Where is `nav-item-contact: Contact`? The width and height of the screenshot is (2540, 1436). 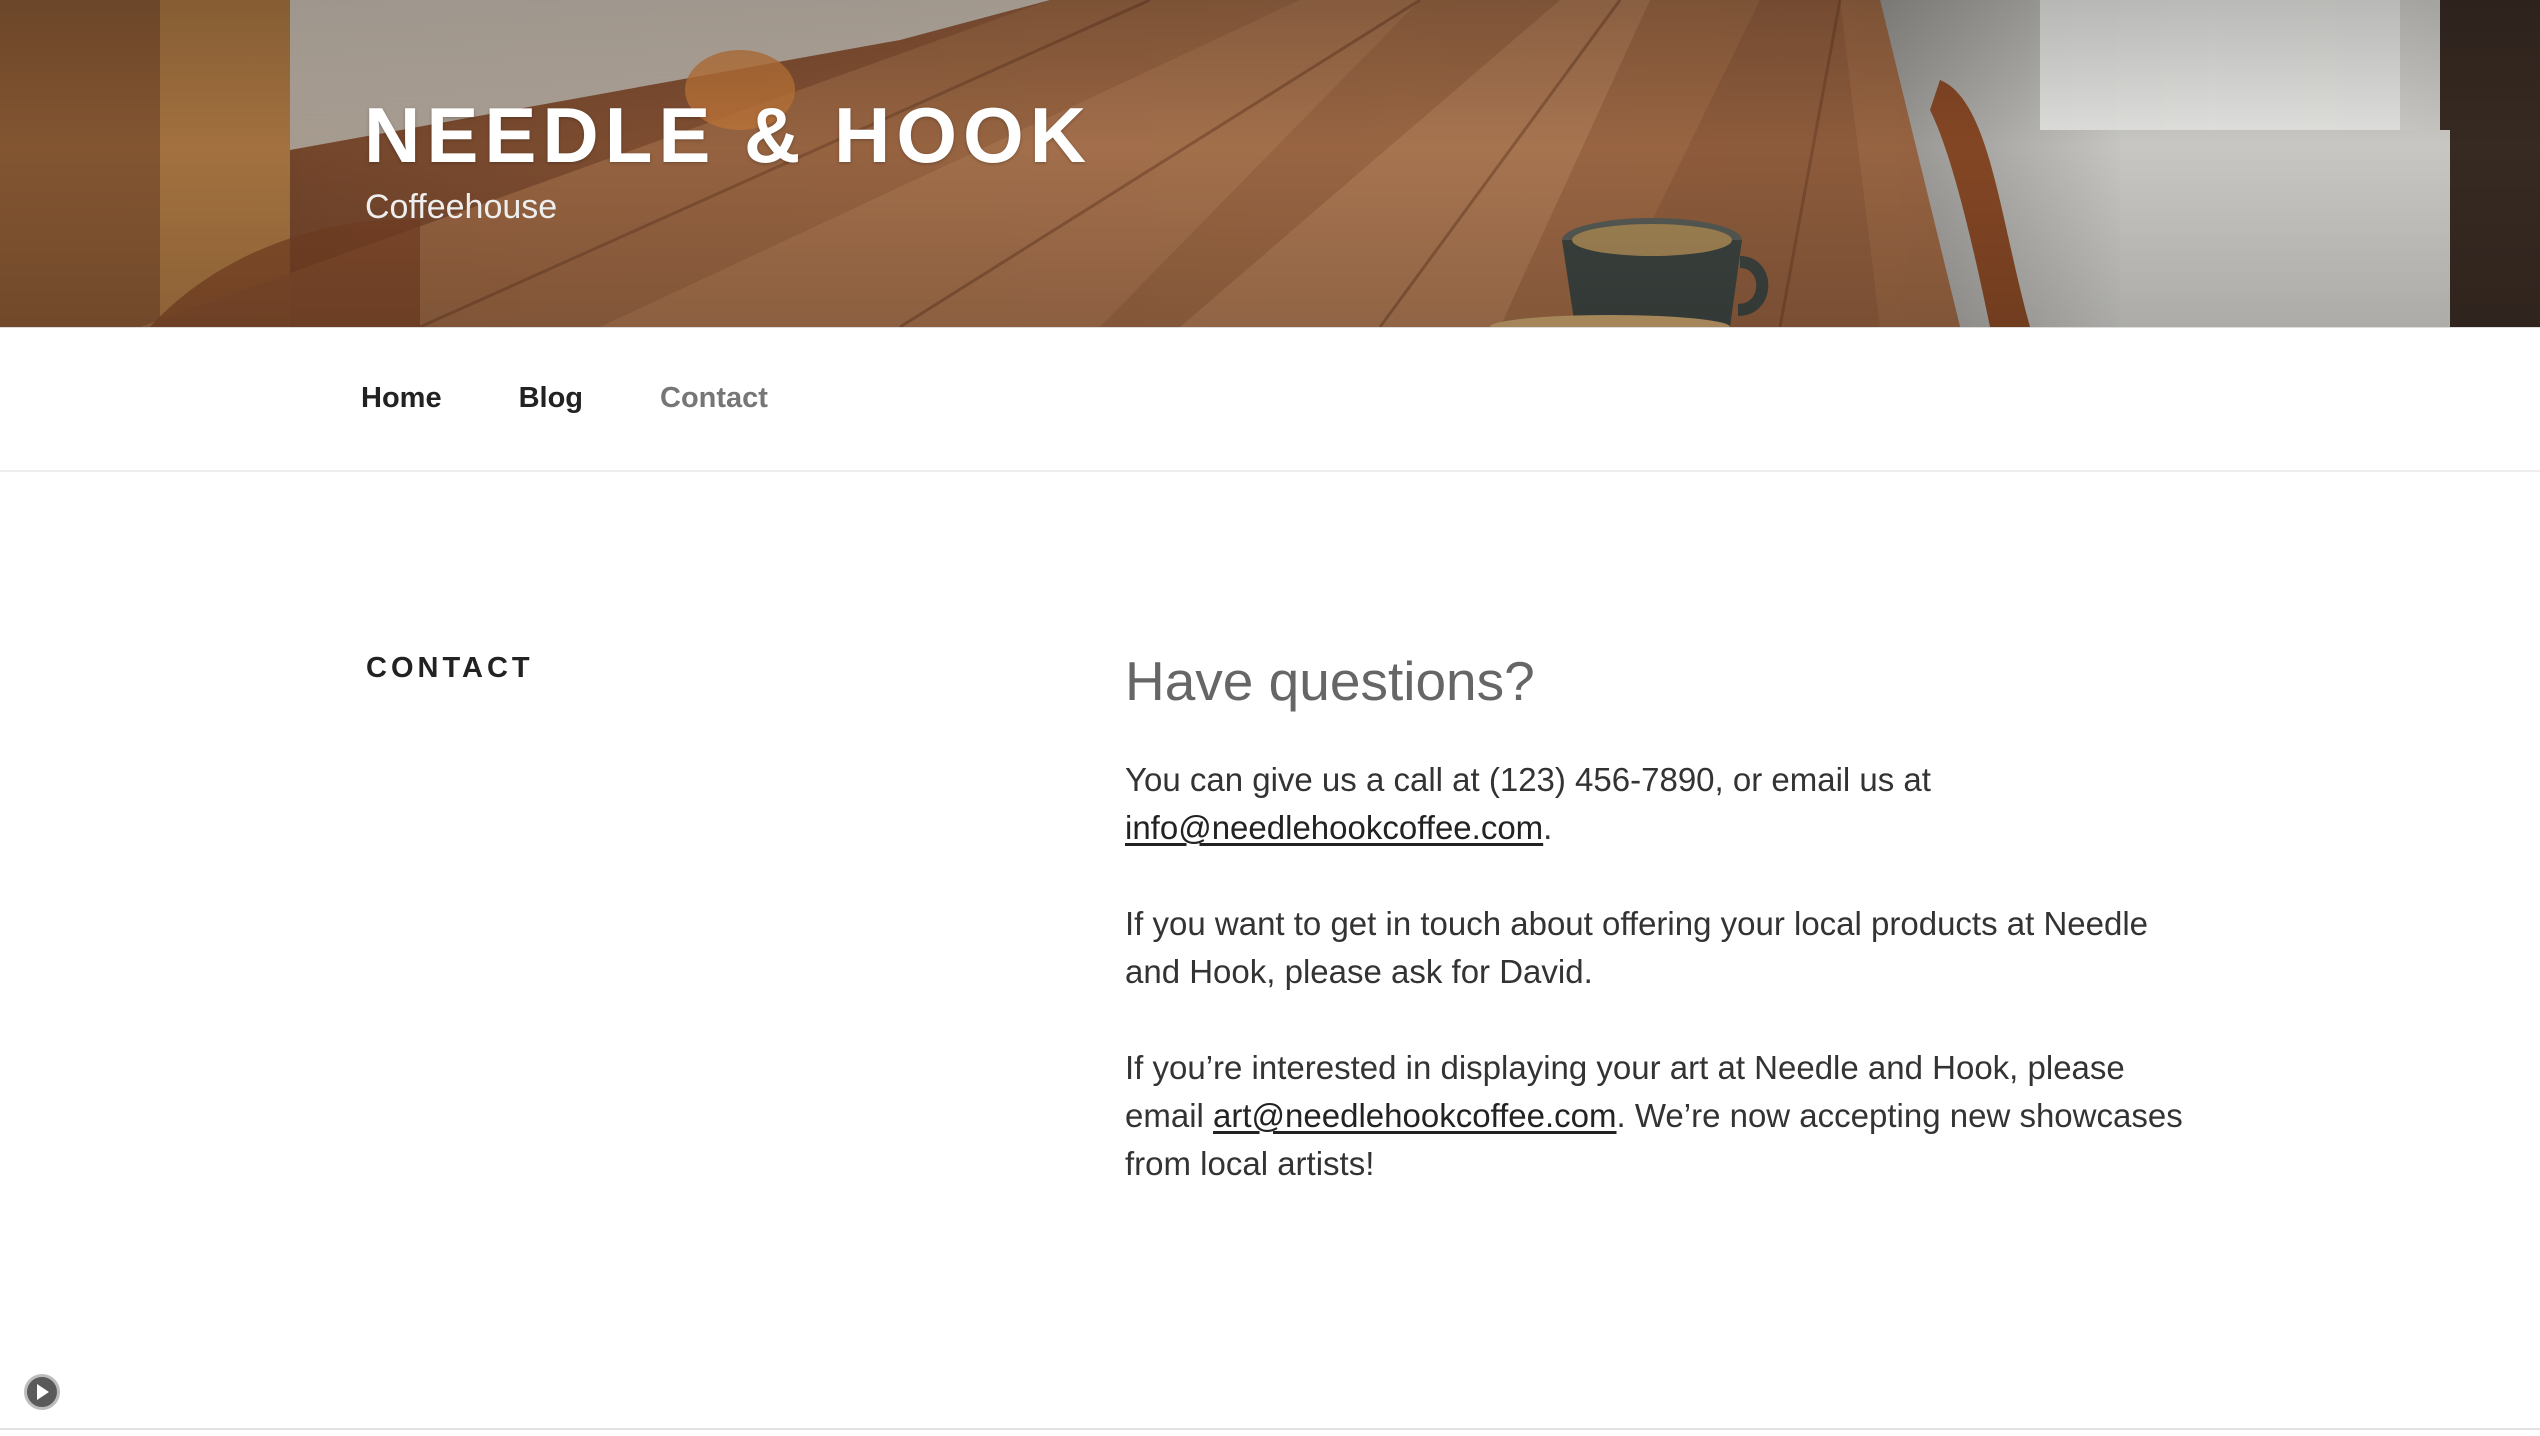
nav-item-contact: Contact is located at coordinates (714, 398).